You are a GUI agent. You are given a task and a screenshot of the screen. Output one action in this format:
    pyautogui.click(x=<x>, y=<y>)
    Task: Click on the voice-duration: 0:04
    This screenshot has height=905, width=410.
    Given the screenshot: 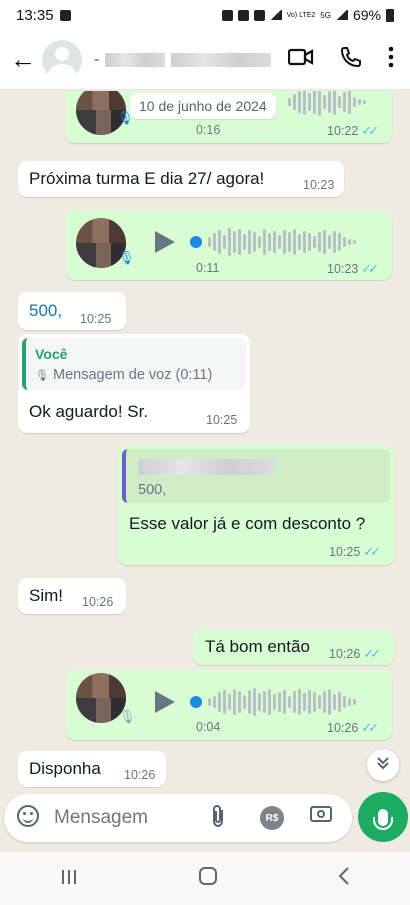 What is the action you would take?
    pyautogui.click(x=208, y=727)
    